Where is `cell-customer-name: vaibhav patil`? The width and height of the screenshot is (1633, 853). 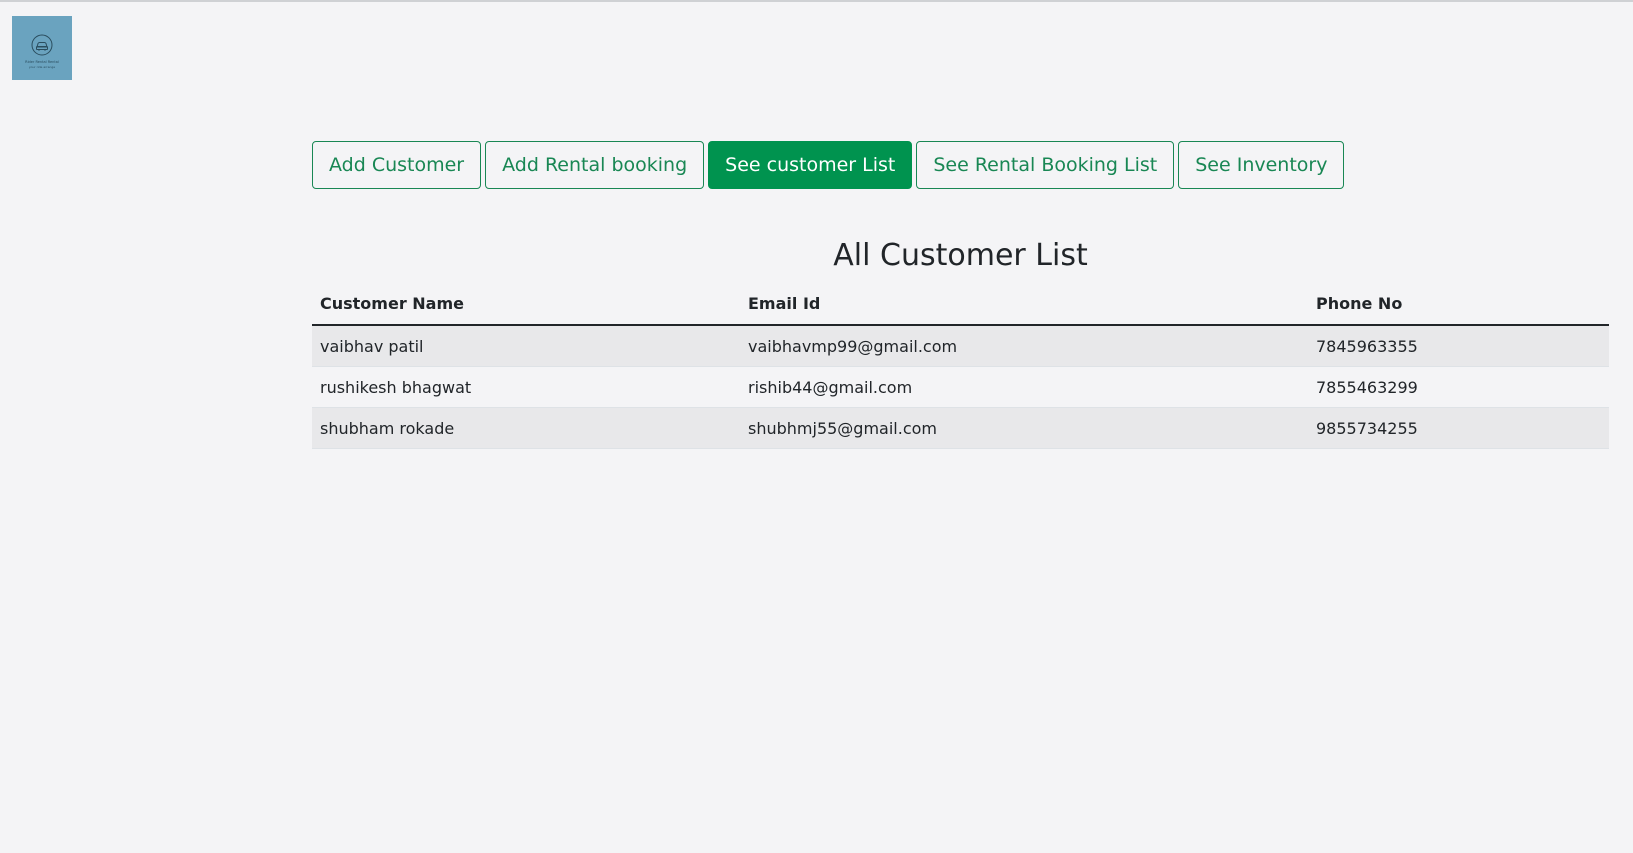 cell-customer-name: vaibhav patil is located at coordinates (526, 346).